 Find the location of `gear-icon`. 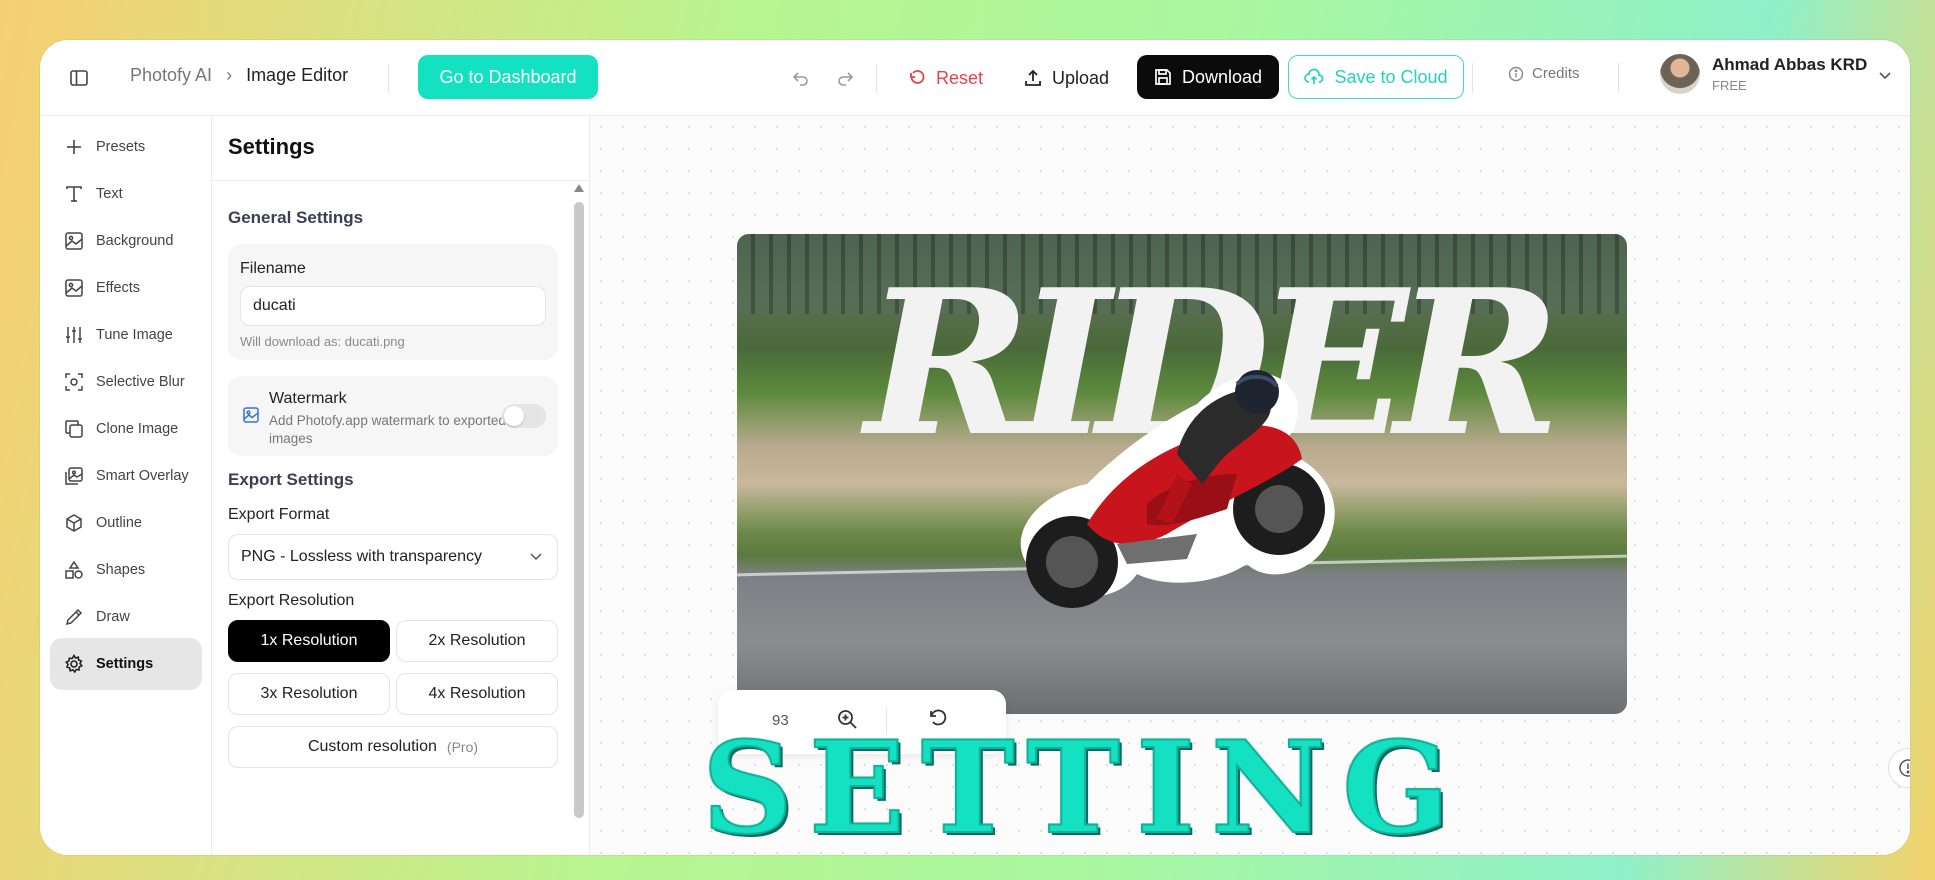

gear-icon is located at coordinates (74, 664).